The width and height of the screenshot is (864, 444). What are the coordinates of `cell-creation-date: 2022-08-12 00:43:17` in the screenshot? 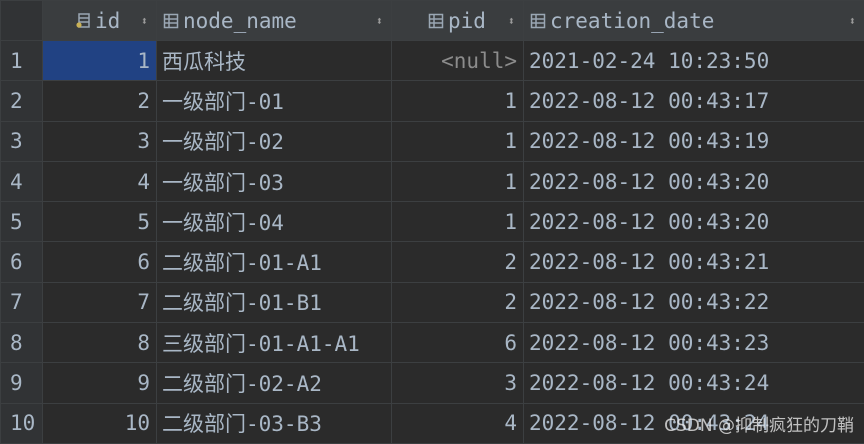 It's located at (693, 101).